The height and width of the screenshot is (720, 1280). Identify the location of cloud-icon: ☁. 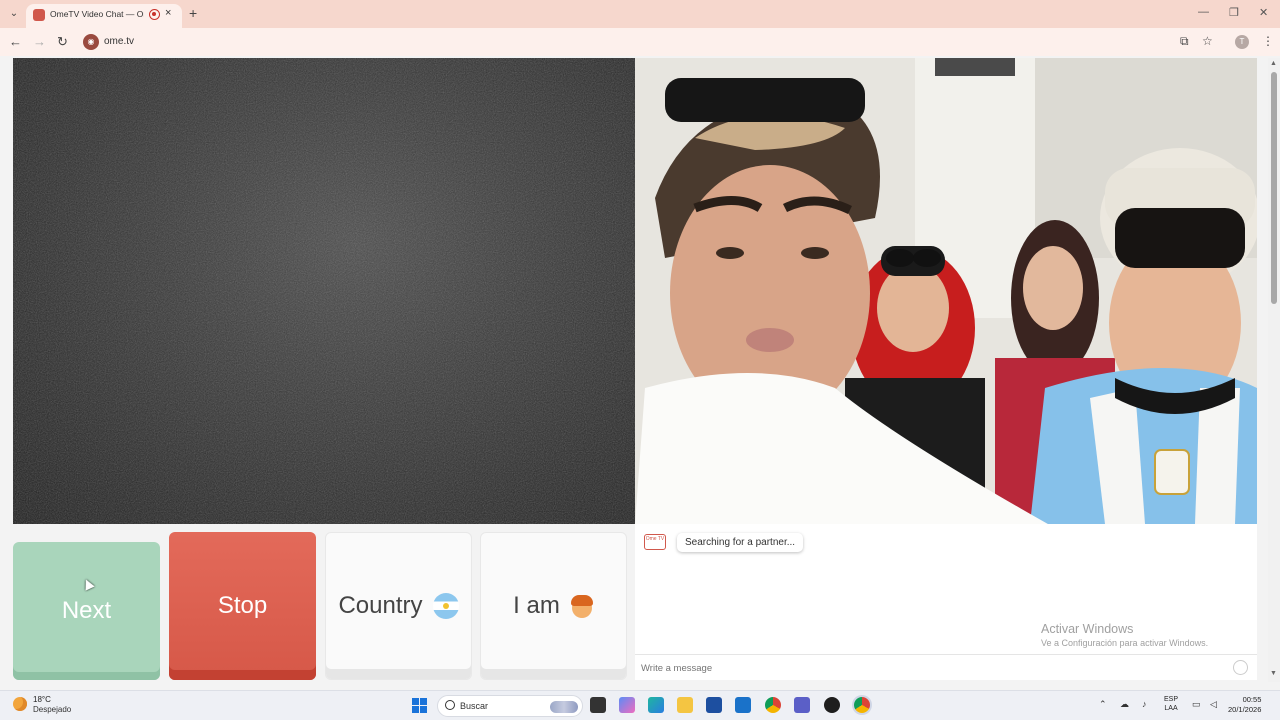
(1124, 704).